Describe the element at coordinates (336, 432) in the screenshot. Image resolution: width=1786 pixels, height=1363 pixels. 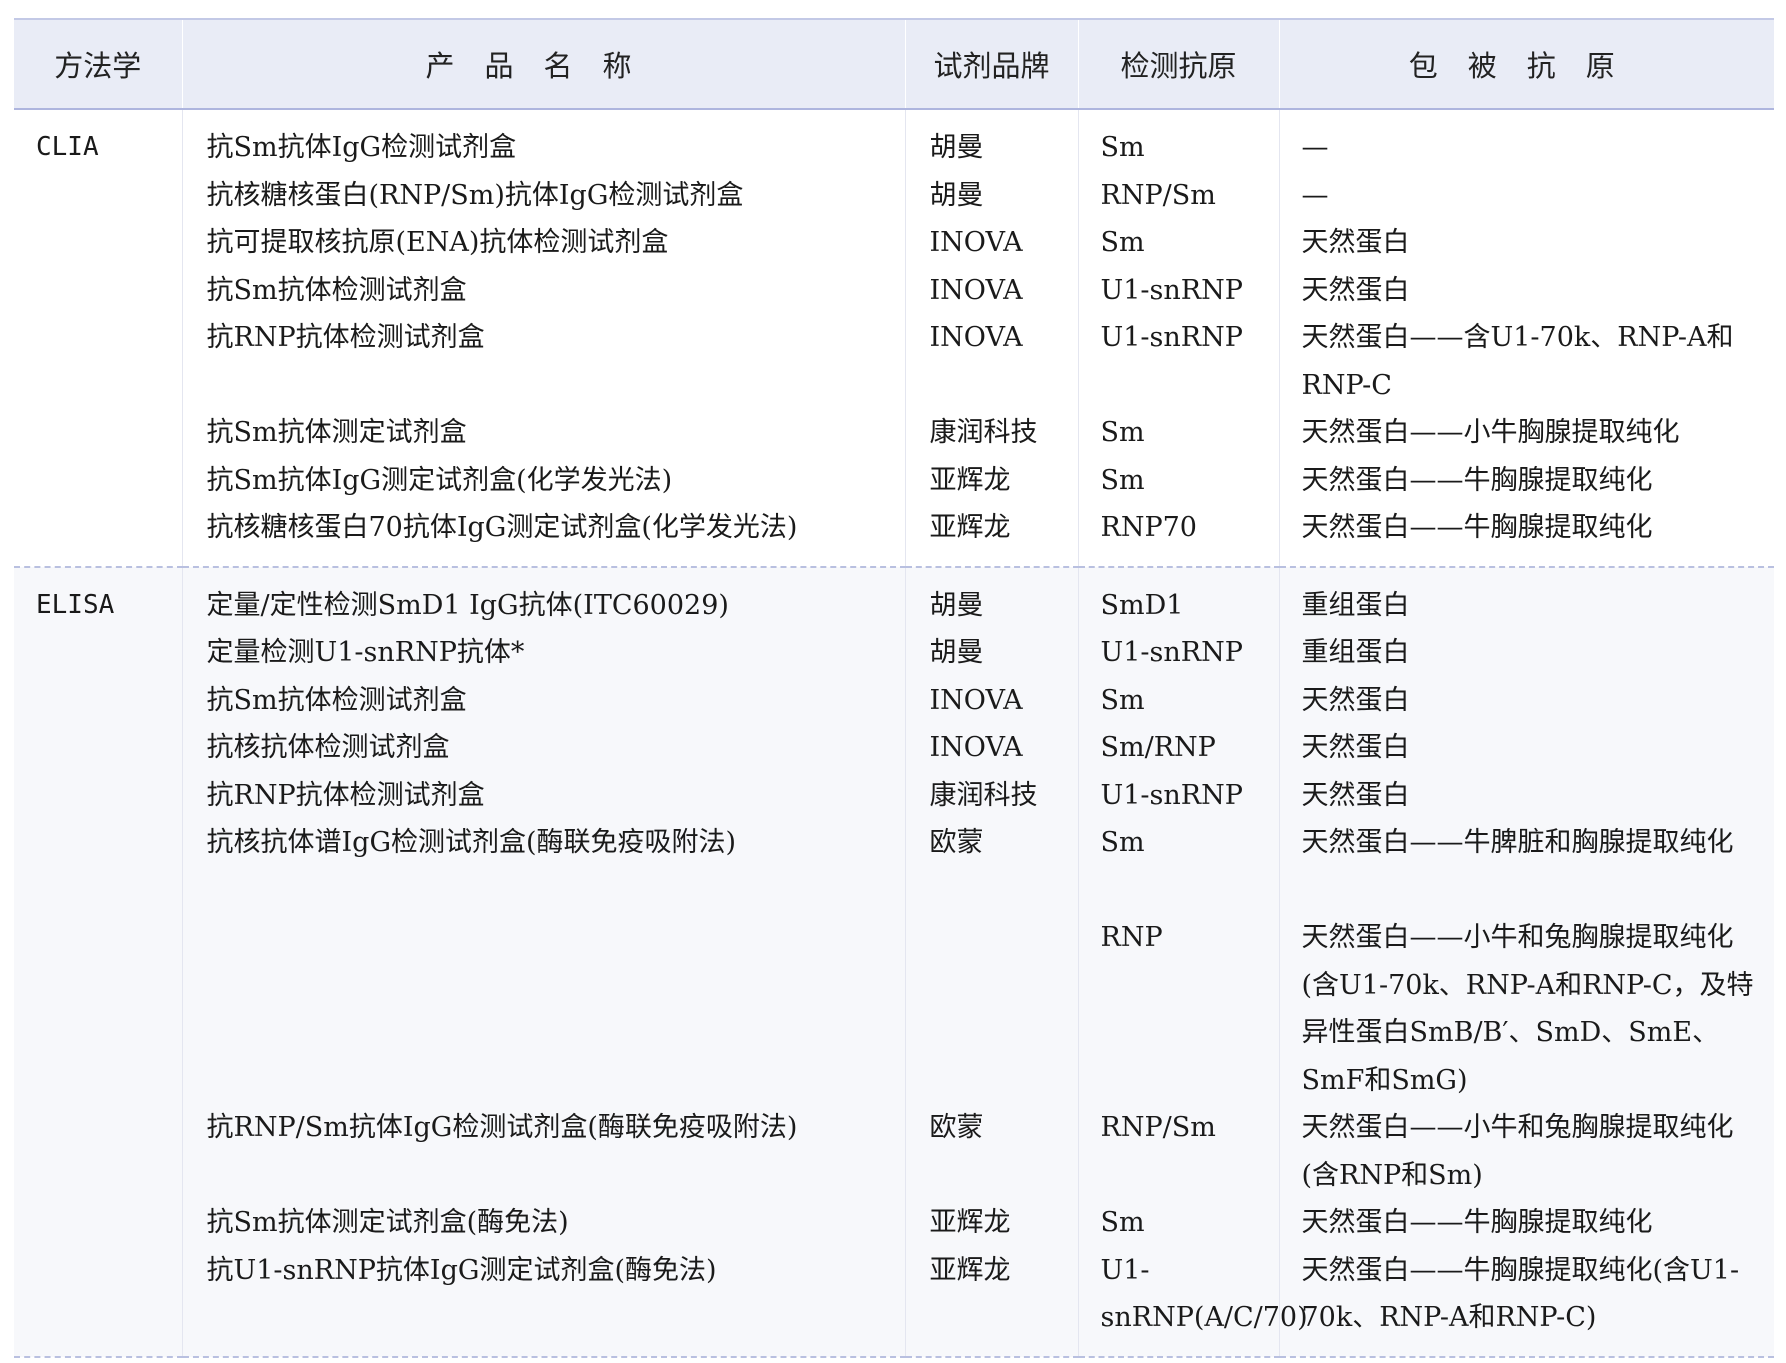
I see `product-name: 抗Sm抗体测定试剂盒` at that location.